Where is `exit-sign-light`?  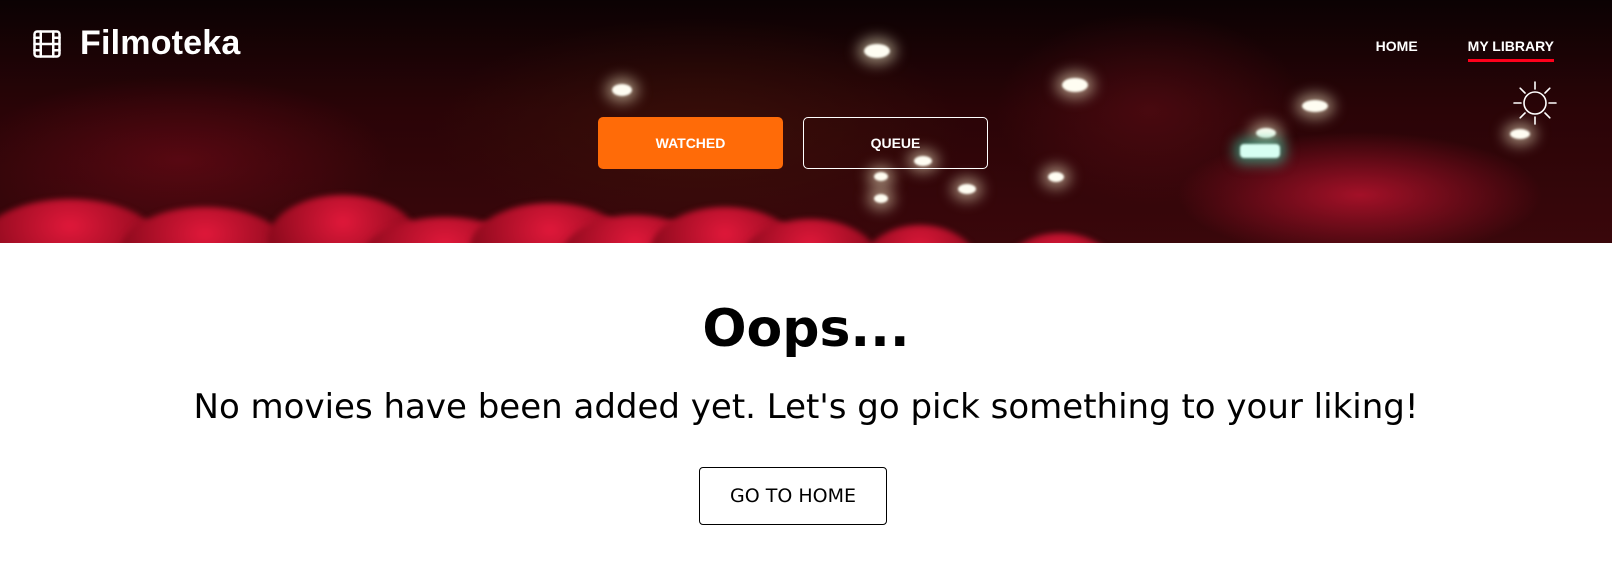
exit-sign-light is located at coordinates (1260, 151).